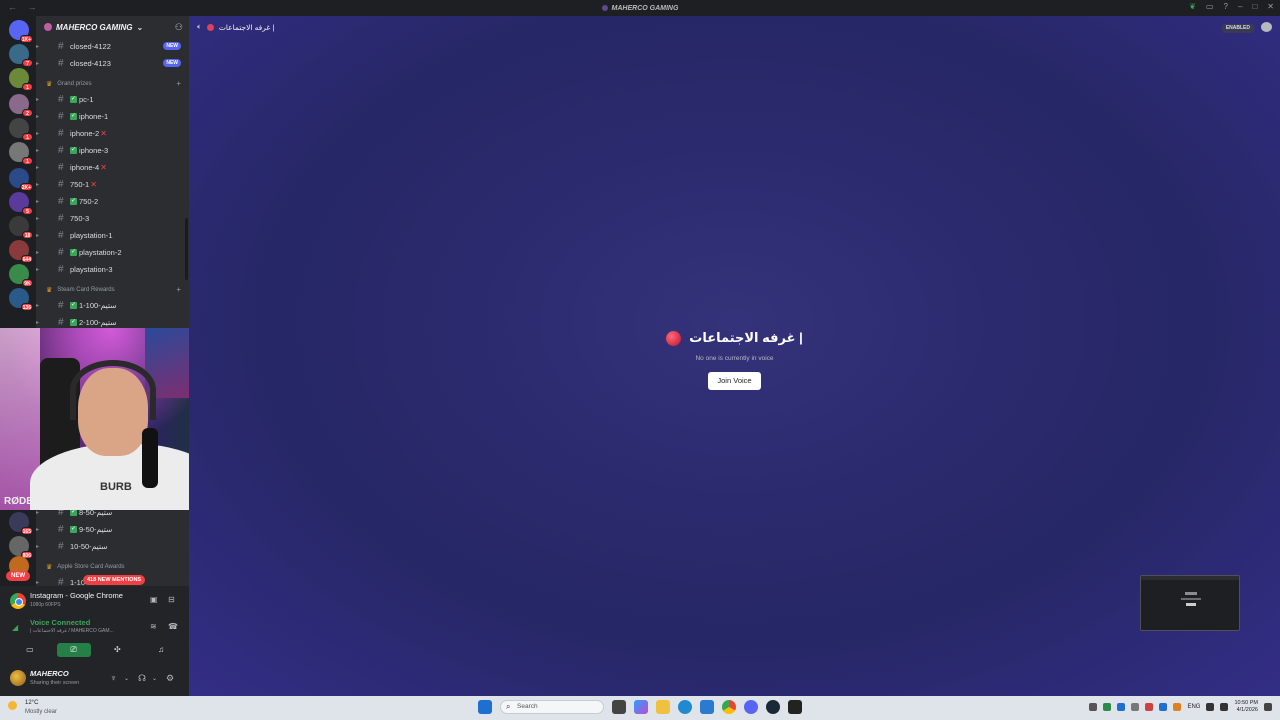 The width and height of the screenshot is (1280, 720). What do you see at coordinates (1246, 703) in the screenshot?
I see `time: 10:50 PM` at bounding box center [1246, 703].